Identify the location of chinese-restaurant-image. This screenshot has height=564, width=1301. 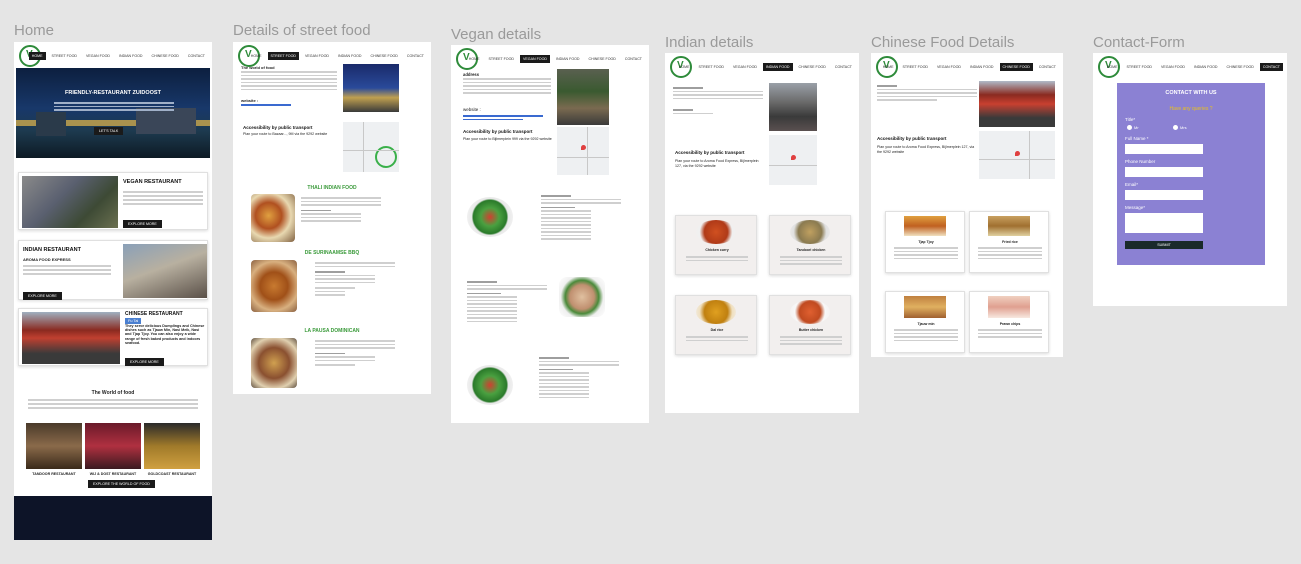
(71, 338).